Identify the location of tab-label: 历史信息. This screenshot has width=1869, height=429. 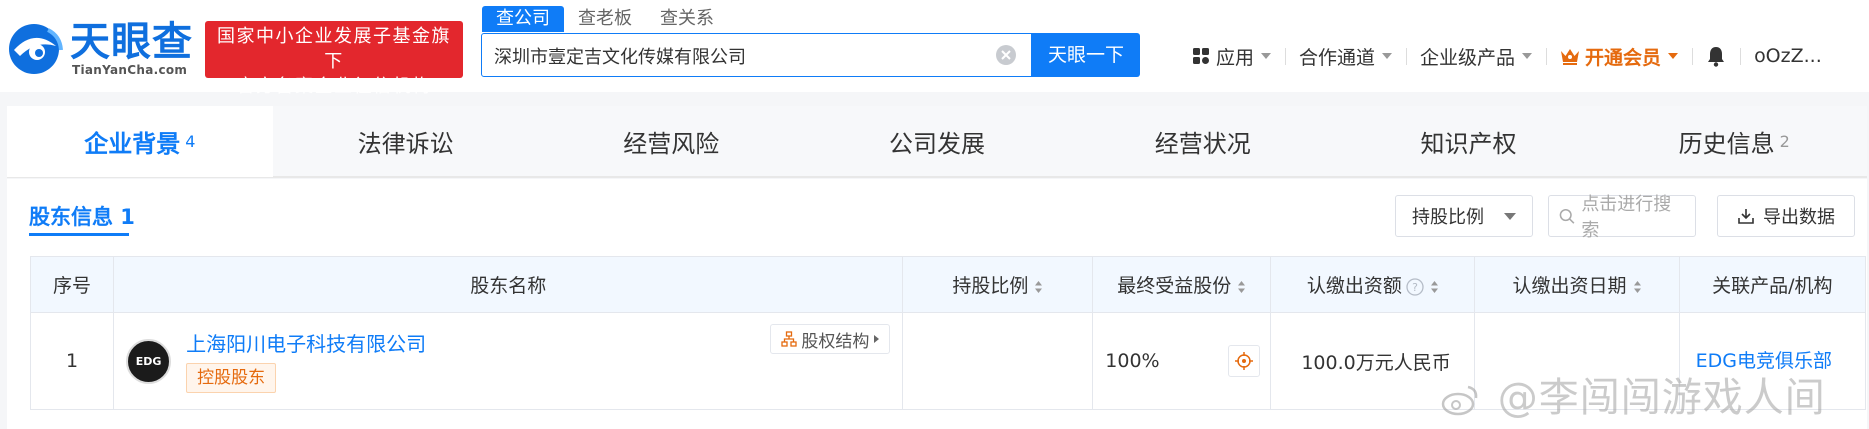
(1726, 143).